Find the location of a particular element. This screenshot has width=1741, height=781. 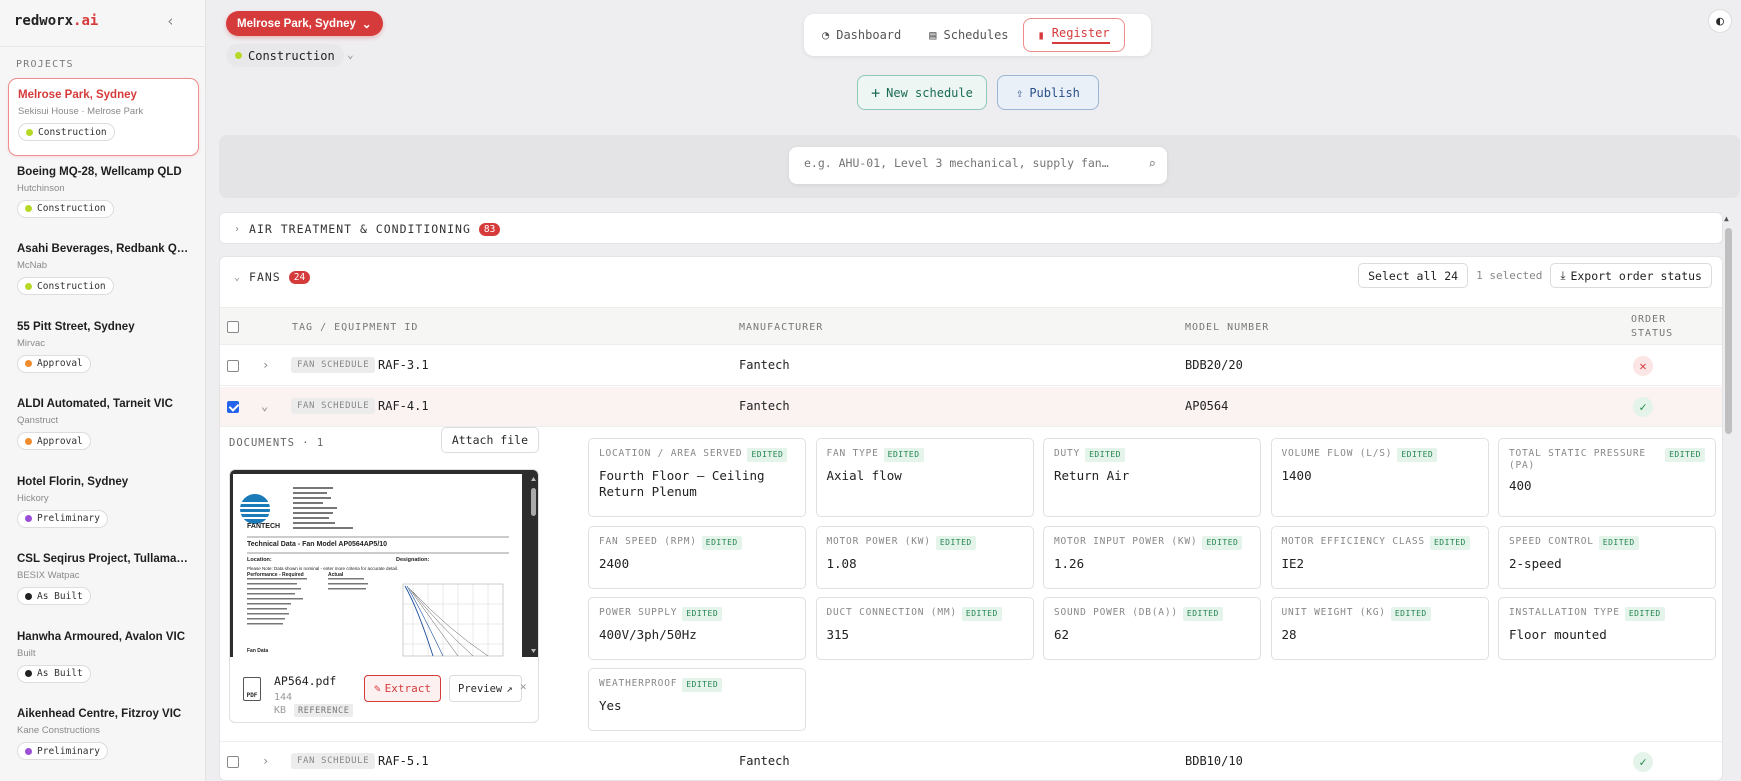

equipment-field: FAN SPEED (RPM) EDITED 2400 is located at coordinates (697, 557).